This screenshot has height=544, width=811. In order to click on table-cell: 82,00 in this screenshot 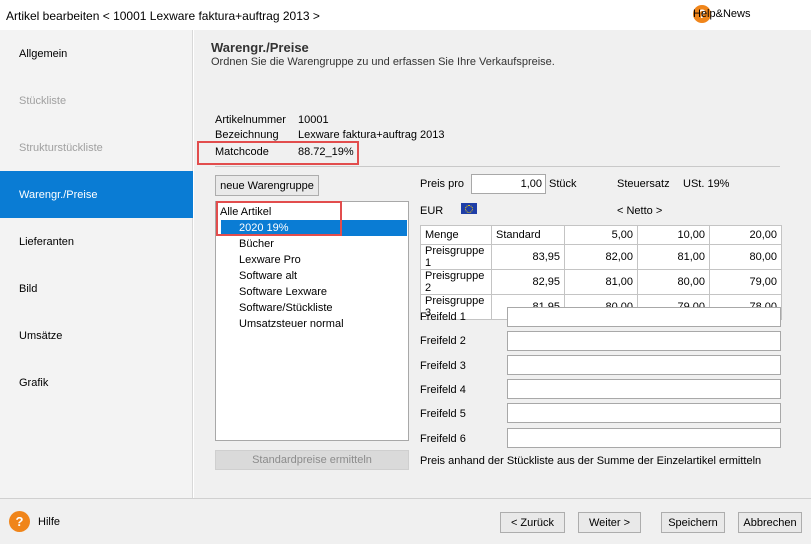, I will do `click(601, 257)`.